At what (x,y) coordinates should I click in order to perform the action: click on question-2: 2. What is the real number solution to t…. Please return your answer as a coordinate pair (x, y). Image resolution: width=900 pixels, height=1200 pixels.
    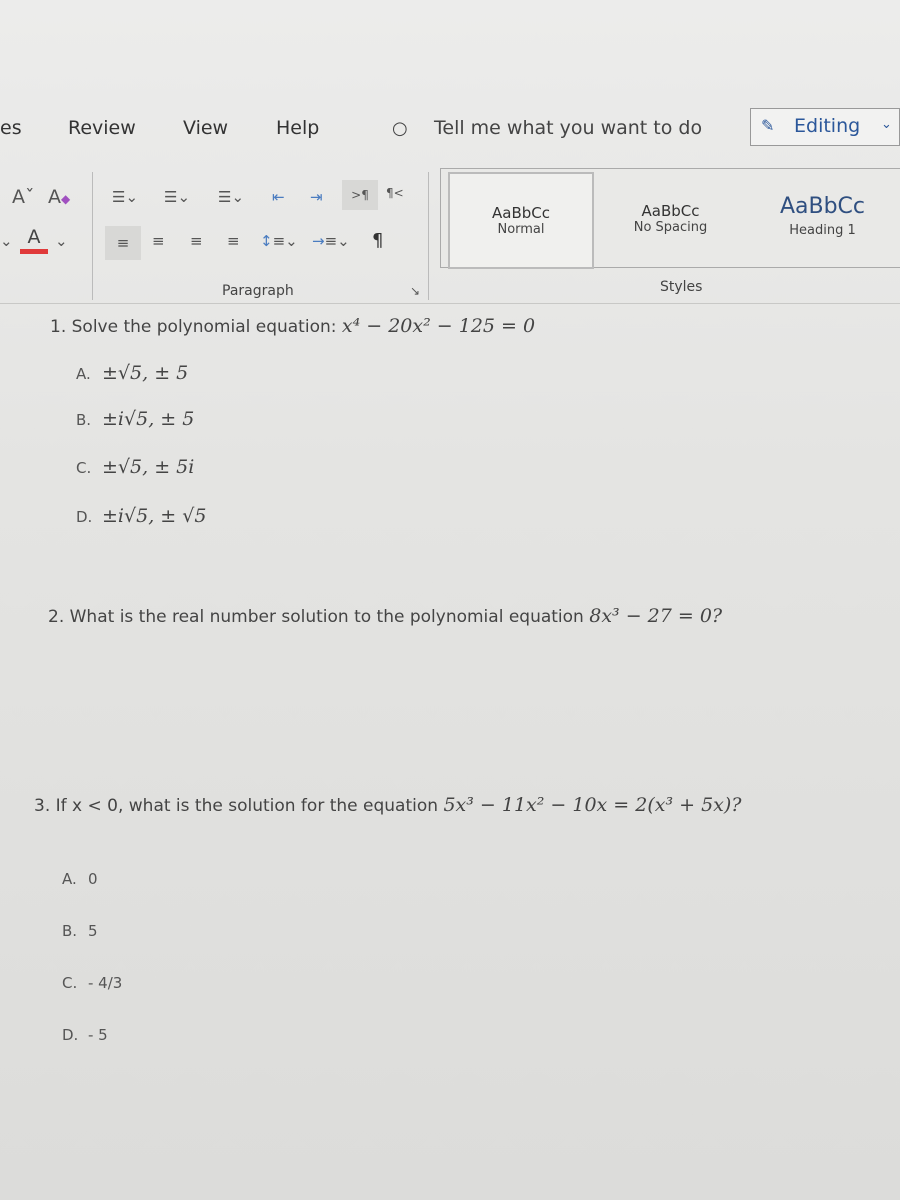
    Looking at the image, I should click on (385, 616).